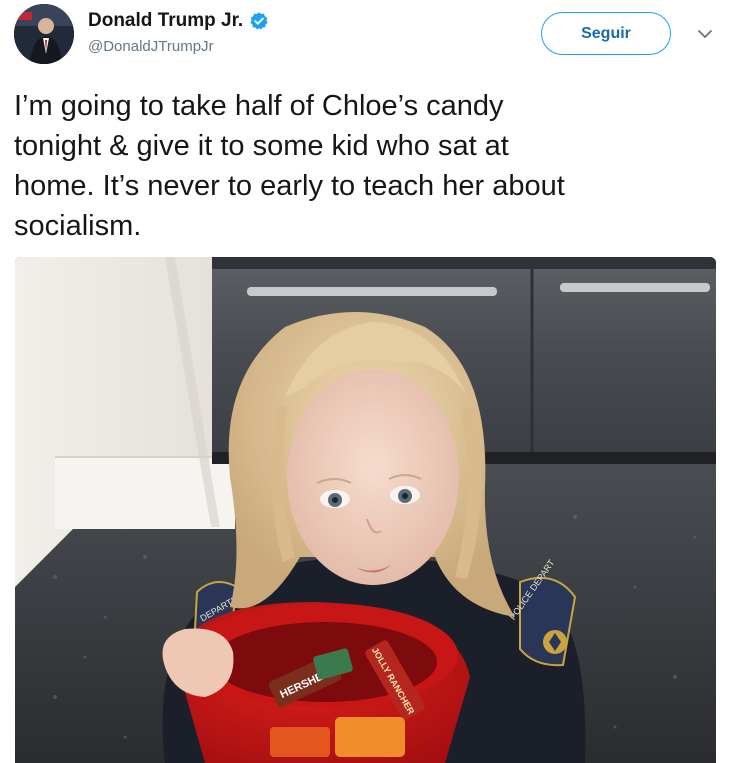 This screenshot has width=740, height=763. What do you see at coordinates (635, 287) in the screenshot?
I see `handle-right` at bounding box center [635, 287].